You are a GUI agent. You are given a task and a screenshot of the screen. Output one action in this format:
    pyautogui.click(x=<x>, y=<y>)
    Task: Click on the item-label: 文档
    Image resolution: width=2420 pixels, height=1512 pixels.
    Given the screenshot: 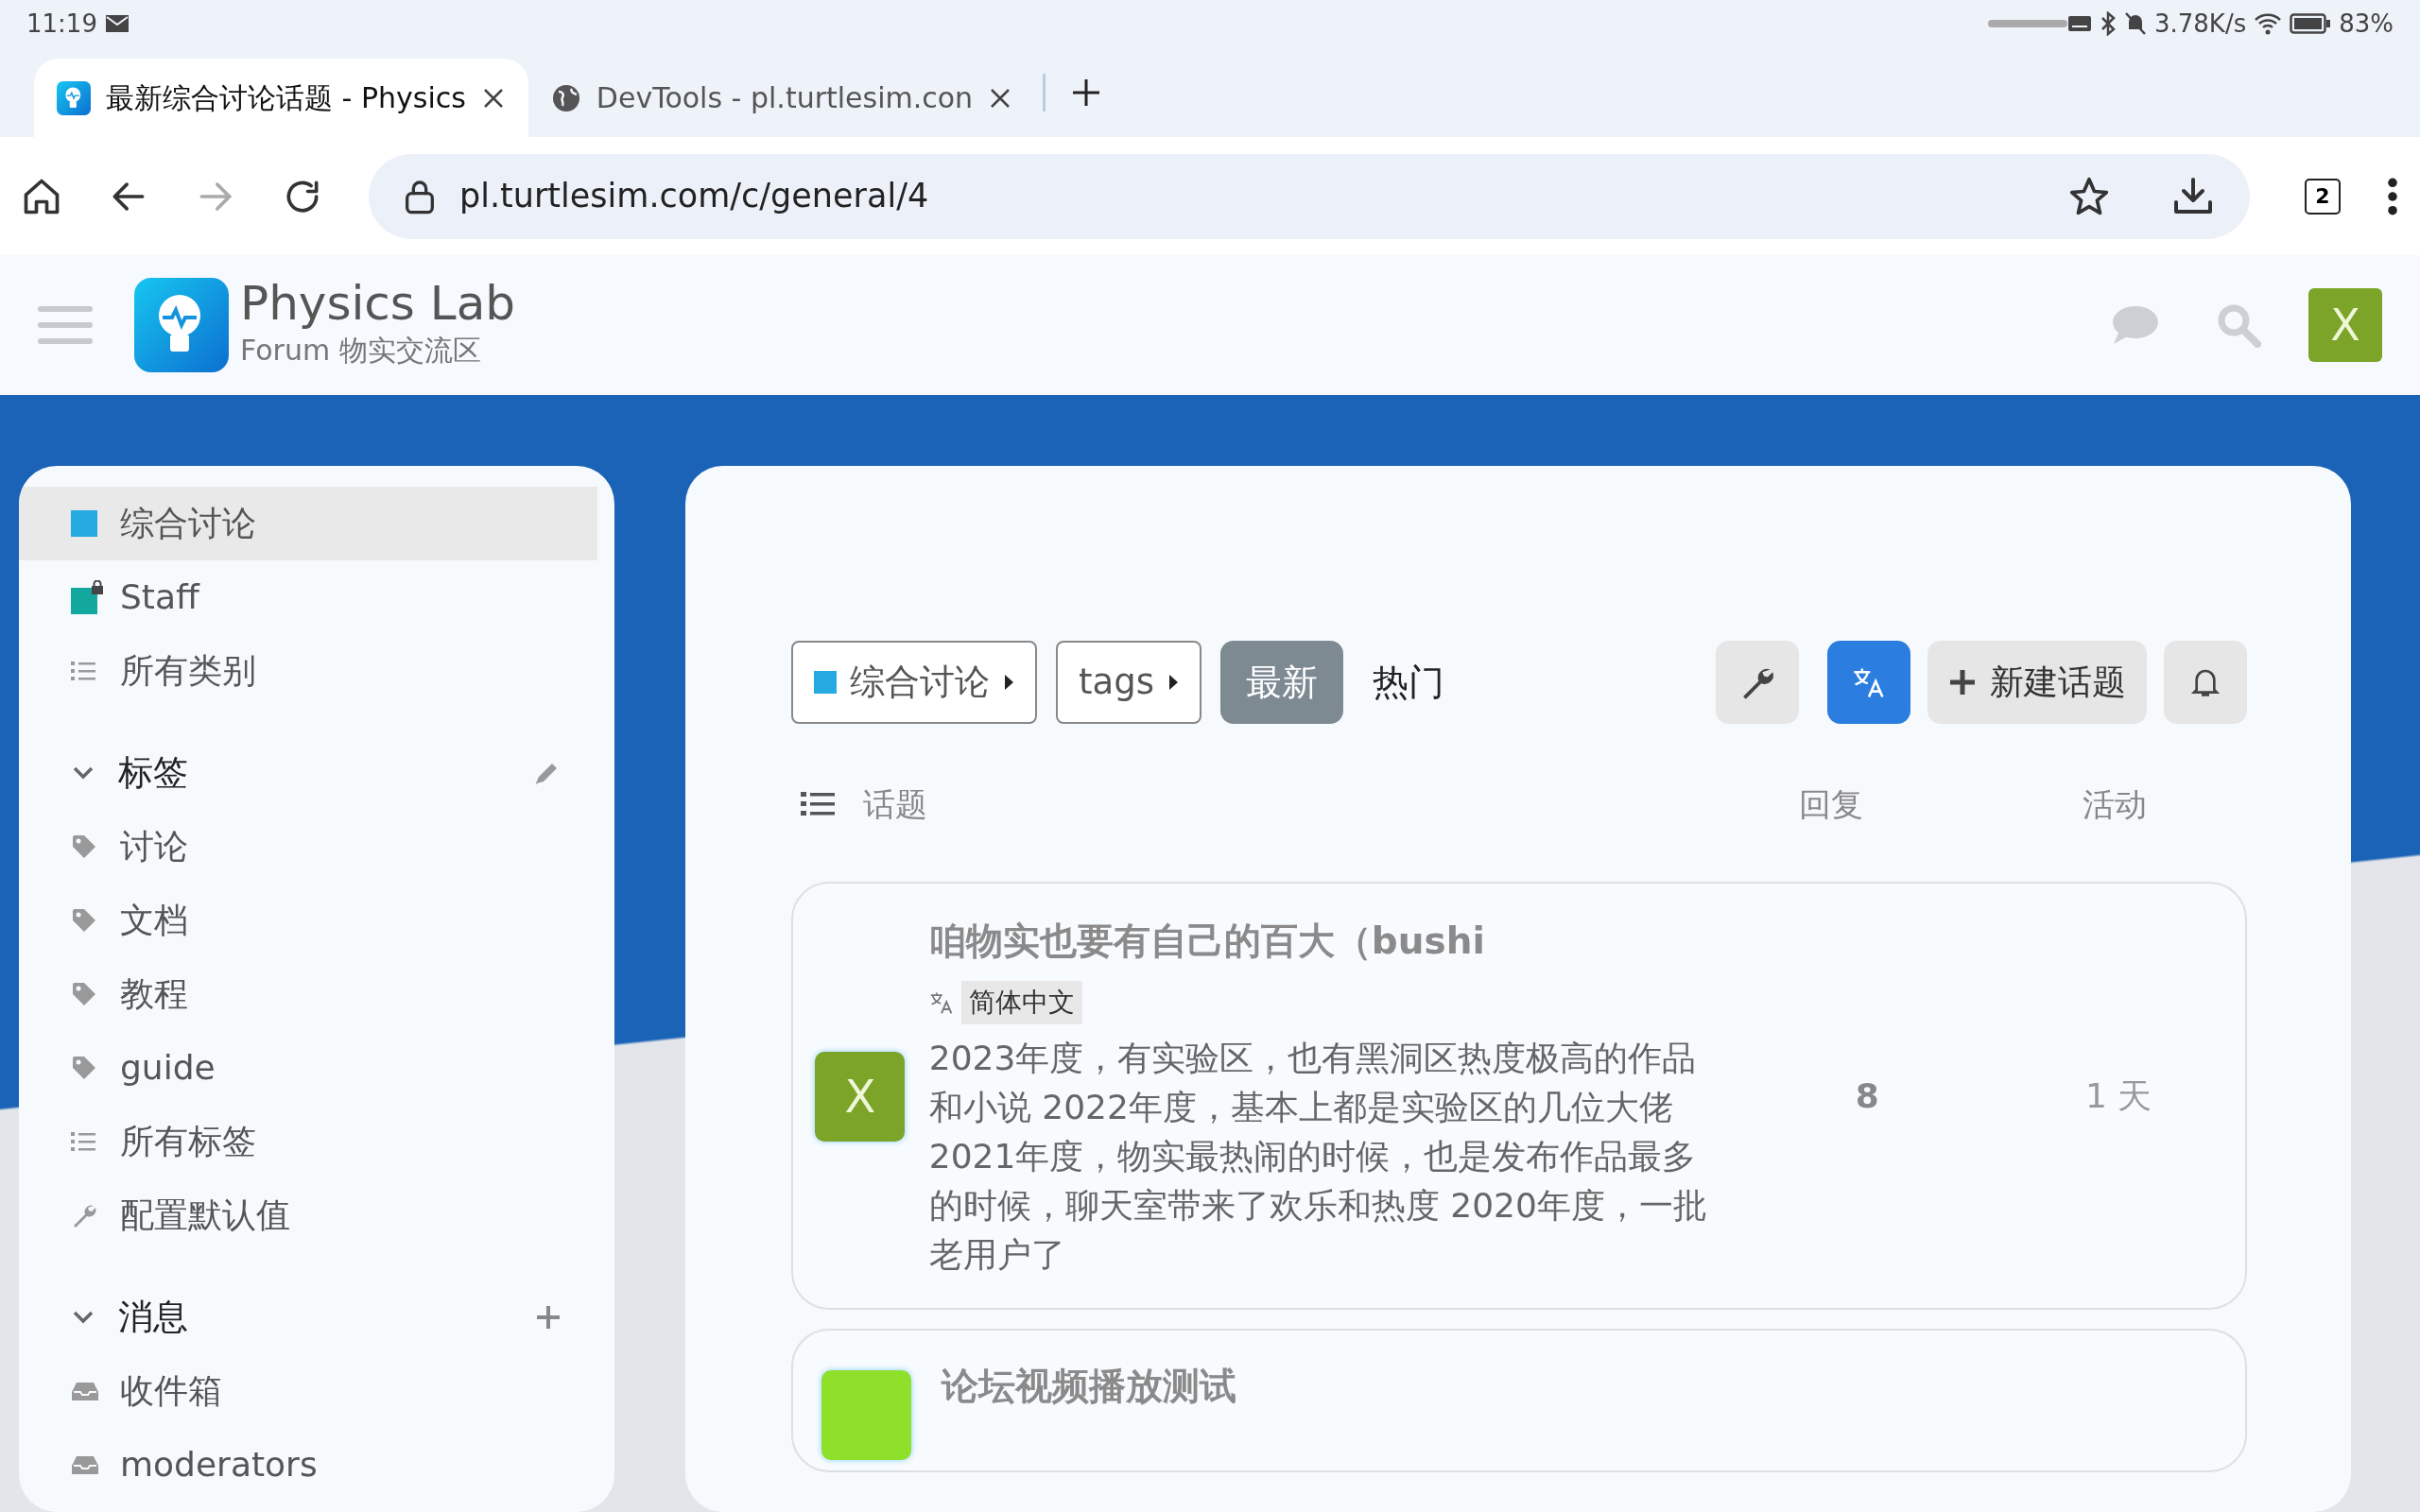 What is the action you would take?
    pyautogui.click(x=154, y=920)
    